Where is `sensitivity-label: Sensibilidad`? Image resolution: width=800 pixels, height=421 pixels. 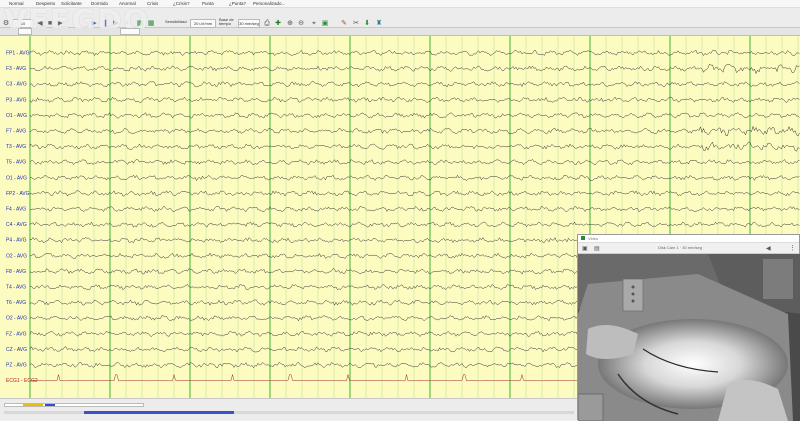
sensitivity-label: Sensibilidad is located at coordinates (176, 21).